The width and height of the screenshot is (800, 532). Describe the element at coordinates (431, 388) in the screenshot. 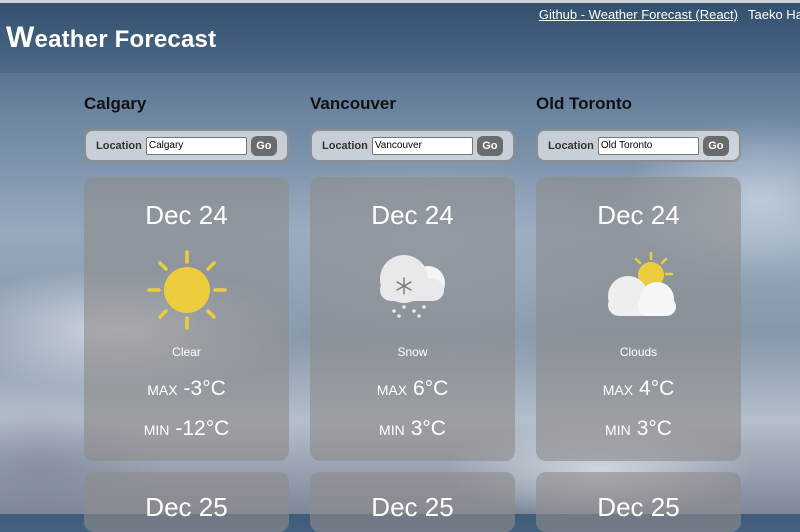

I see `max-temp: 6°C` at that location.